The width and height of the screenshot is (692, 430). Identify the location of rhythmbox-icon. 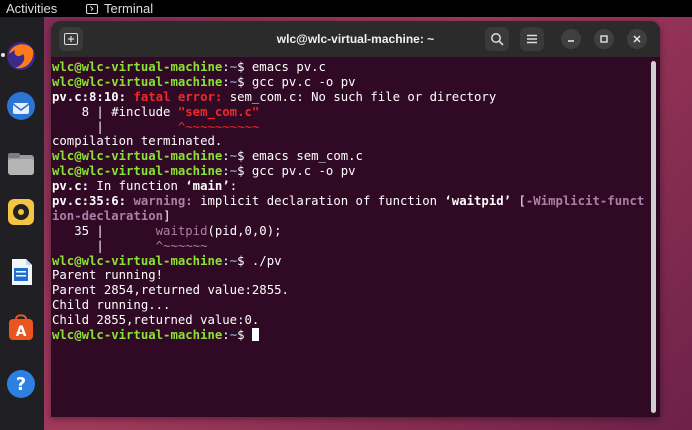
(21, 212).